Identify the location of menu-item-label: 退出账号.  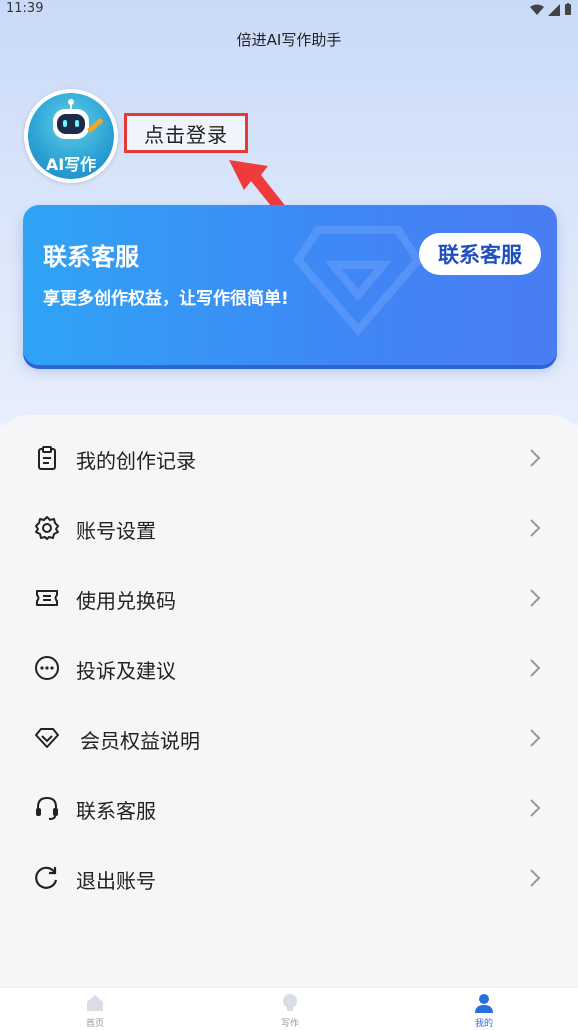
(116, 881).